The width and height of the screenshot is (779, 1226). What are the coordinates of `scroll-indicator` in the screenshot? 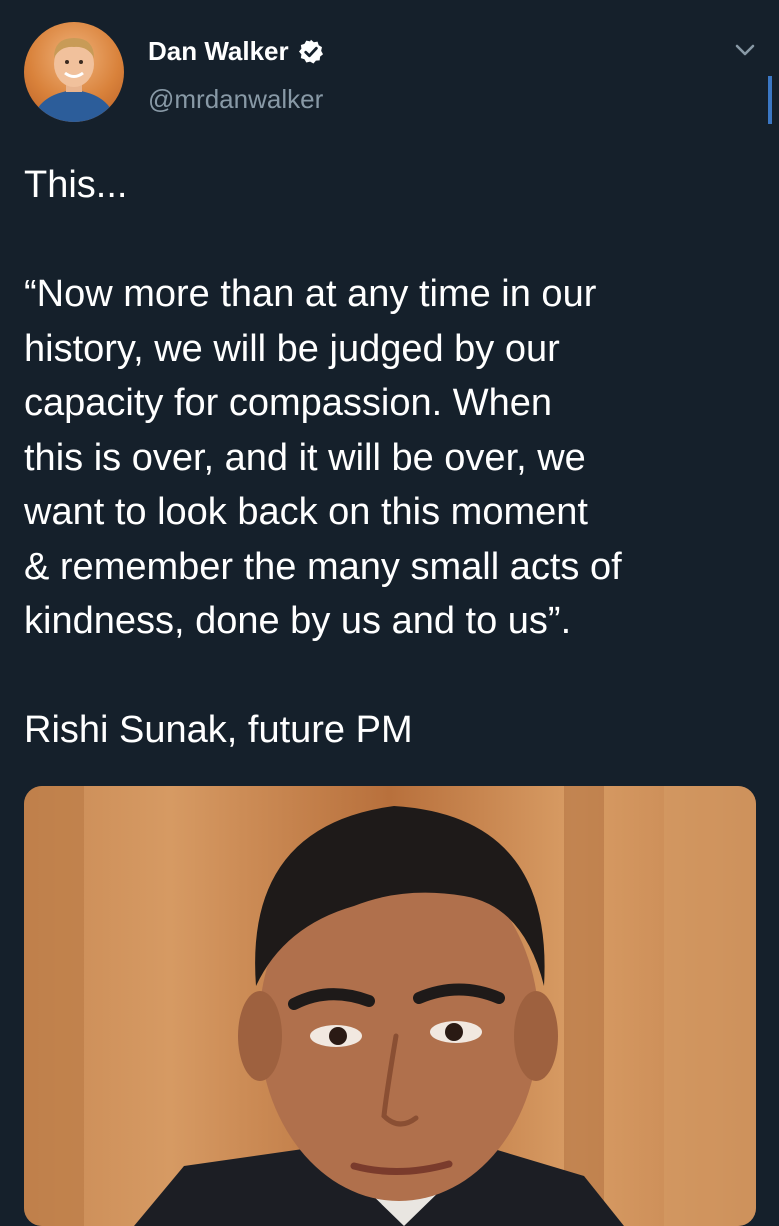 It's located at (770, 100).